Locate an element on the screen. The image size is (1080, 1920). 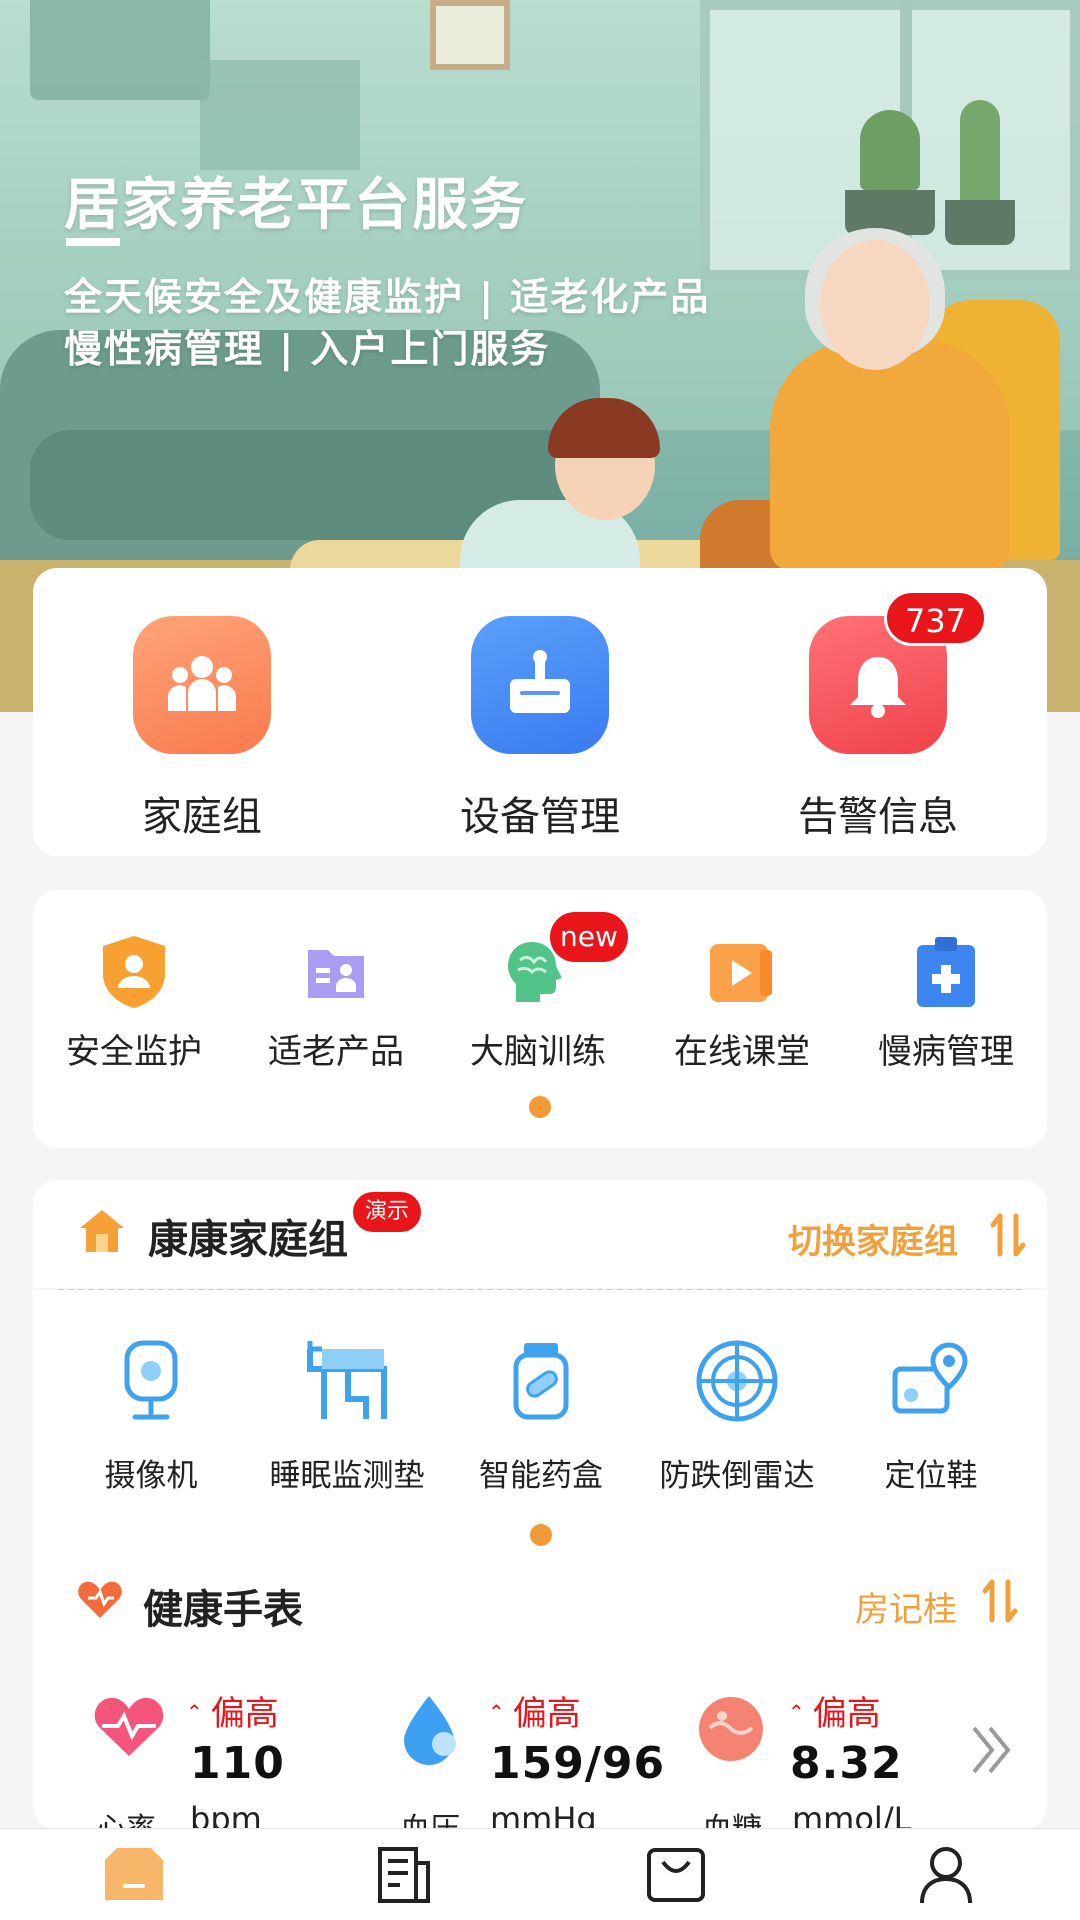
nav-news is located at coordinates (404, 1875).